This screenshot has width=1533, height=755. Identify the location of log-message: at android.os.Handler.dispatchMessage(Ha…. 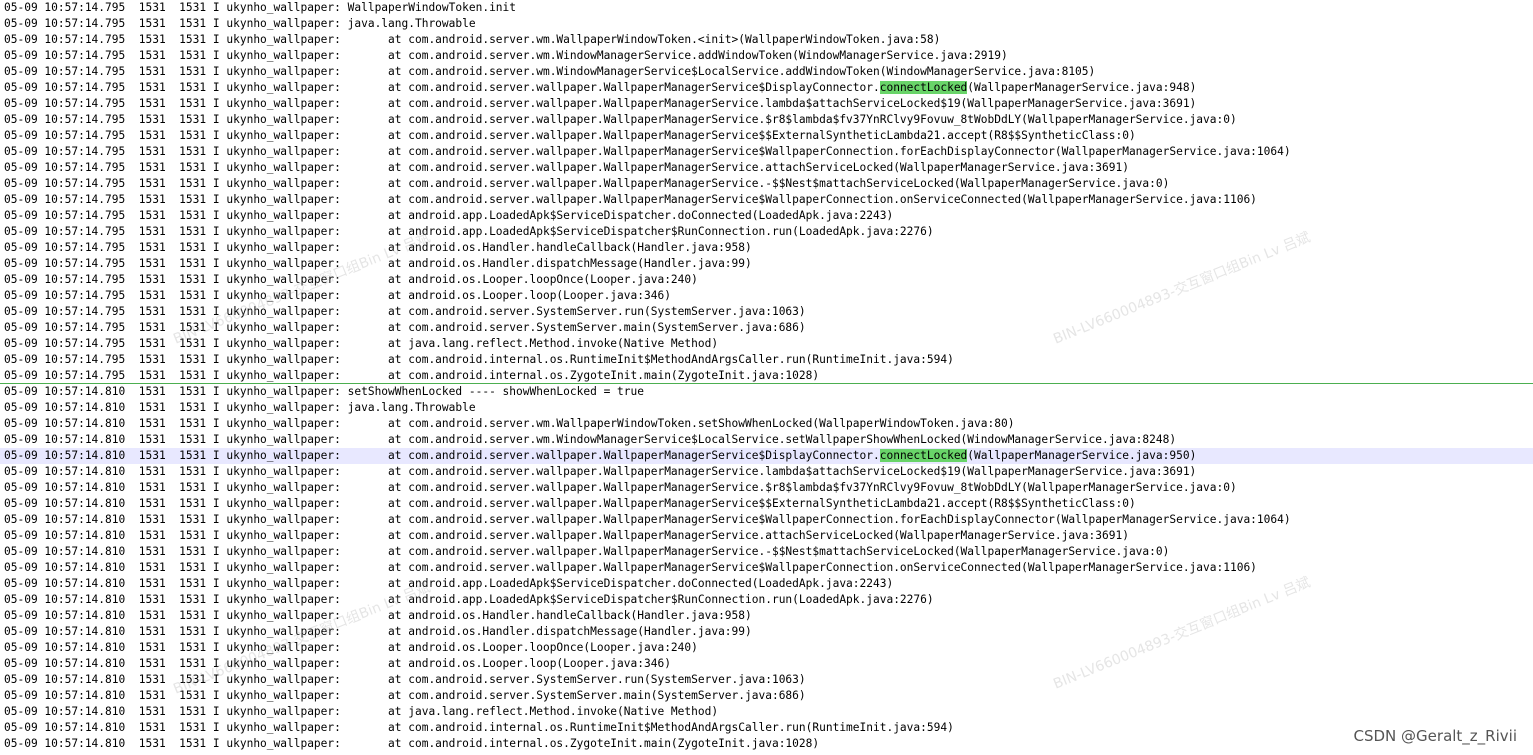
(546, 263).